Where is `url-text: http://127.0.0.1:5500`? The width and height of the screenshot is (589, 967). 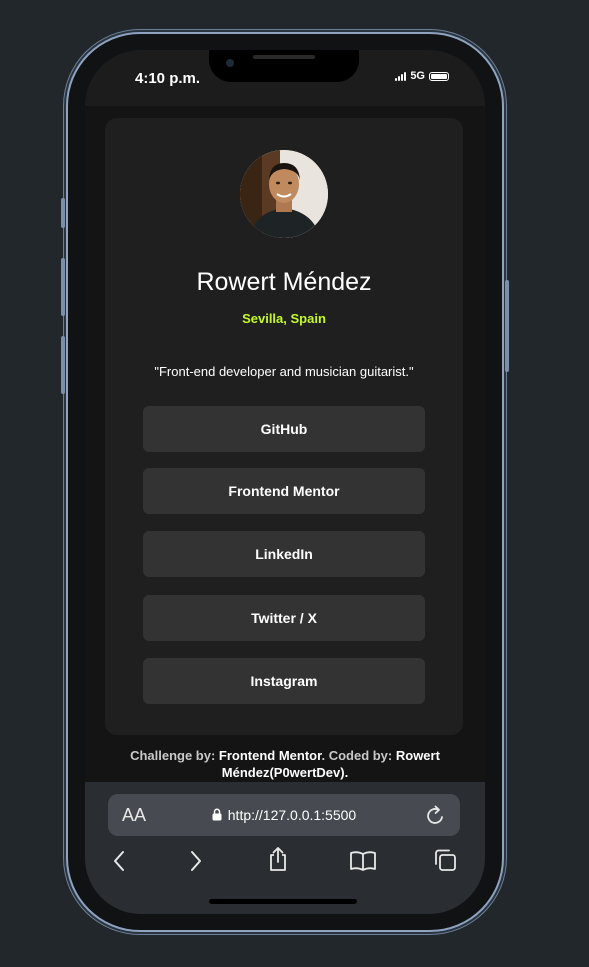
url-text: http://127.0.0.1:5500 is located at coordinates (292, 815).